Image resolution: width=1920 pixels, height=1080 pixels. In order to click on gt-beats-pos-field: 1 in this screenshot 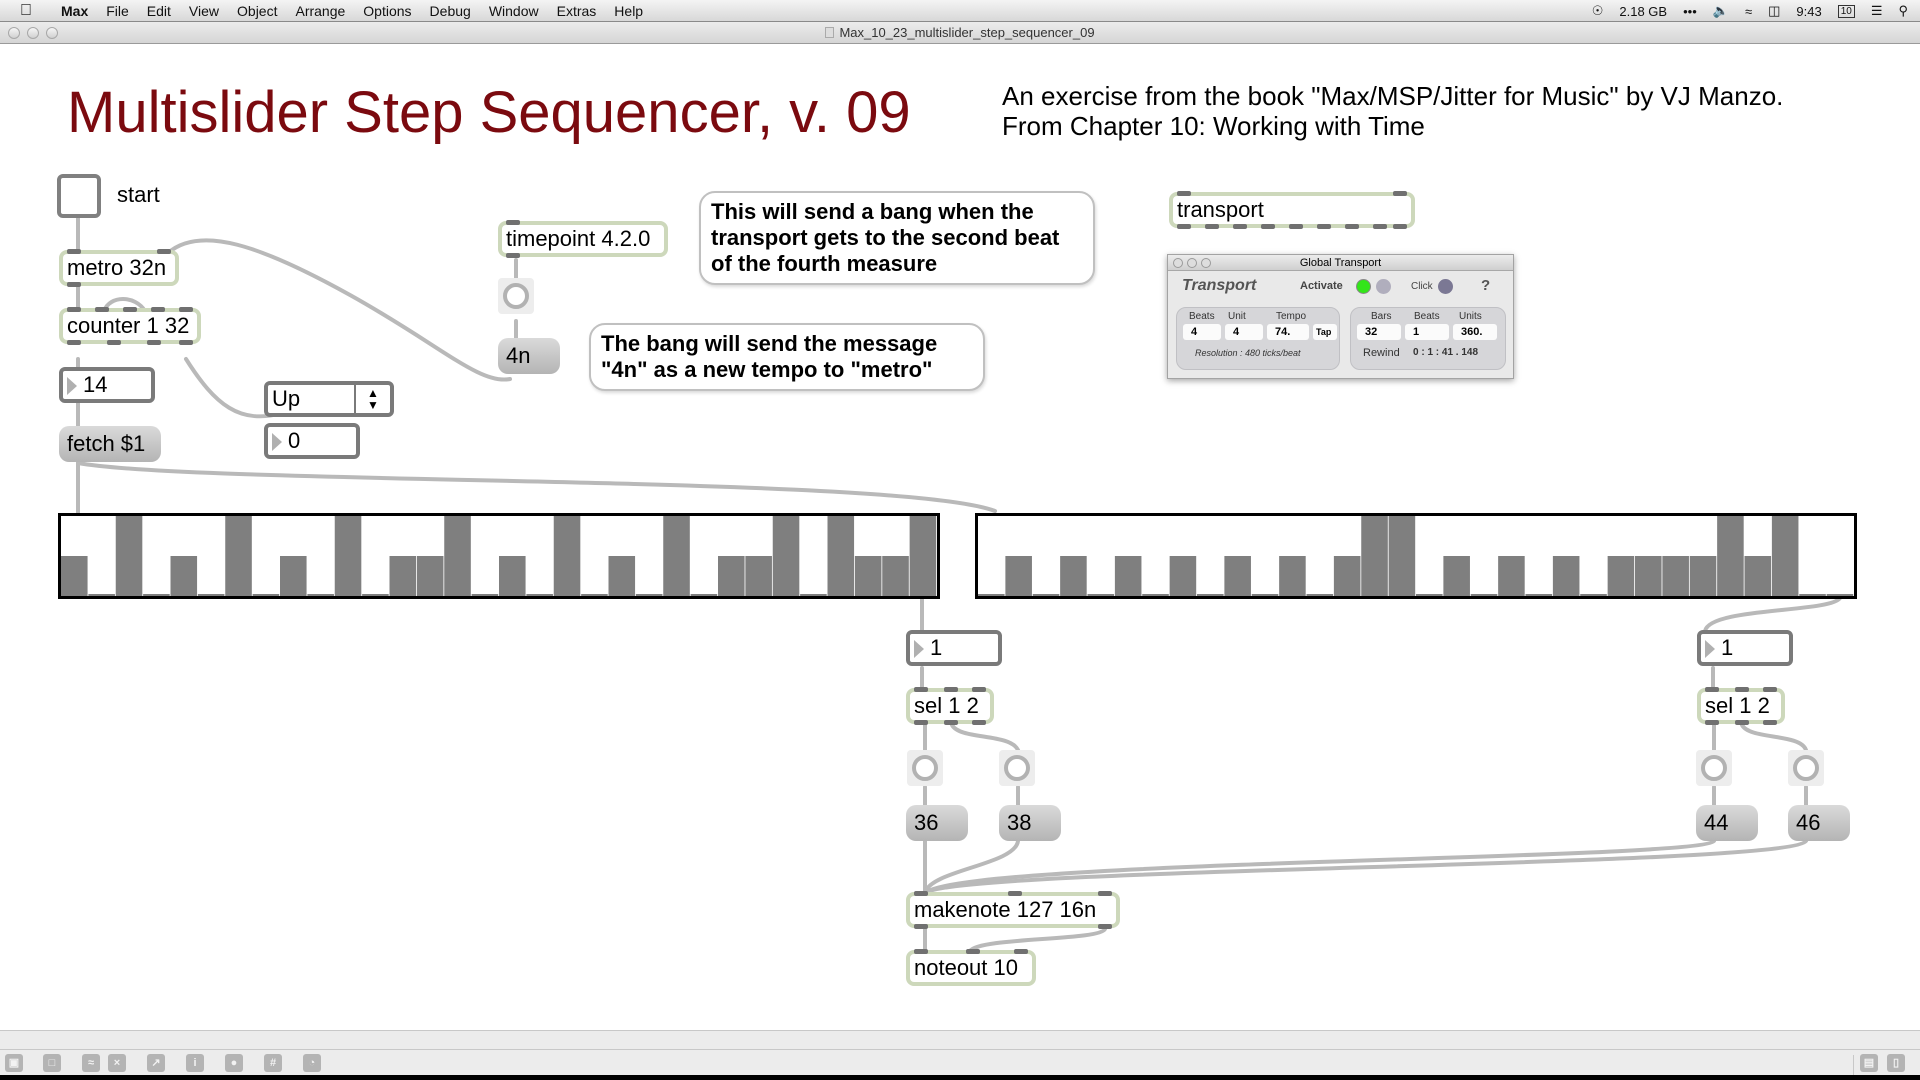, I will do `click(1427, 332)`.